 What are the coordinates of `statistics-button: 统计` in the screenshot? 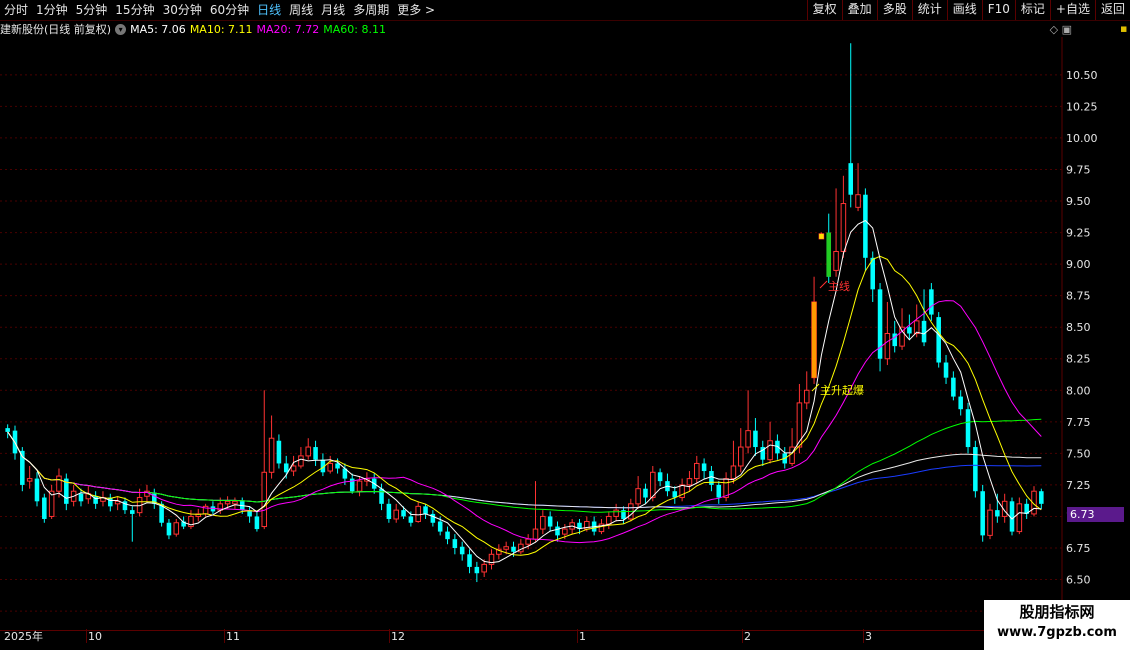 It's located at (929, 10).